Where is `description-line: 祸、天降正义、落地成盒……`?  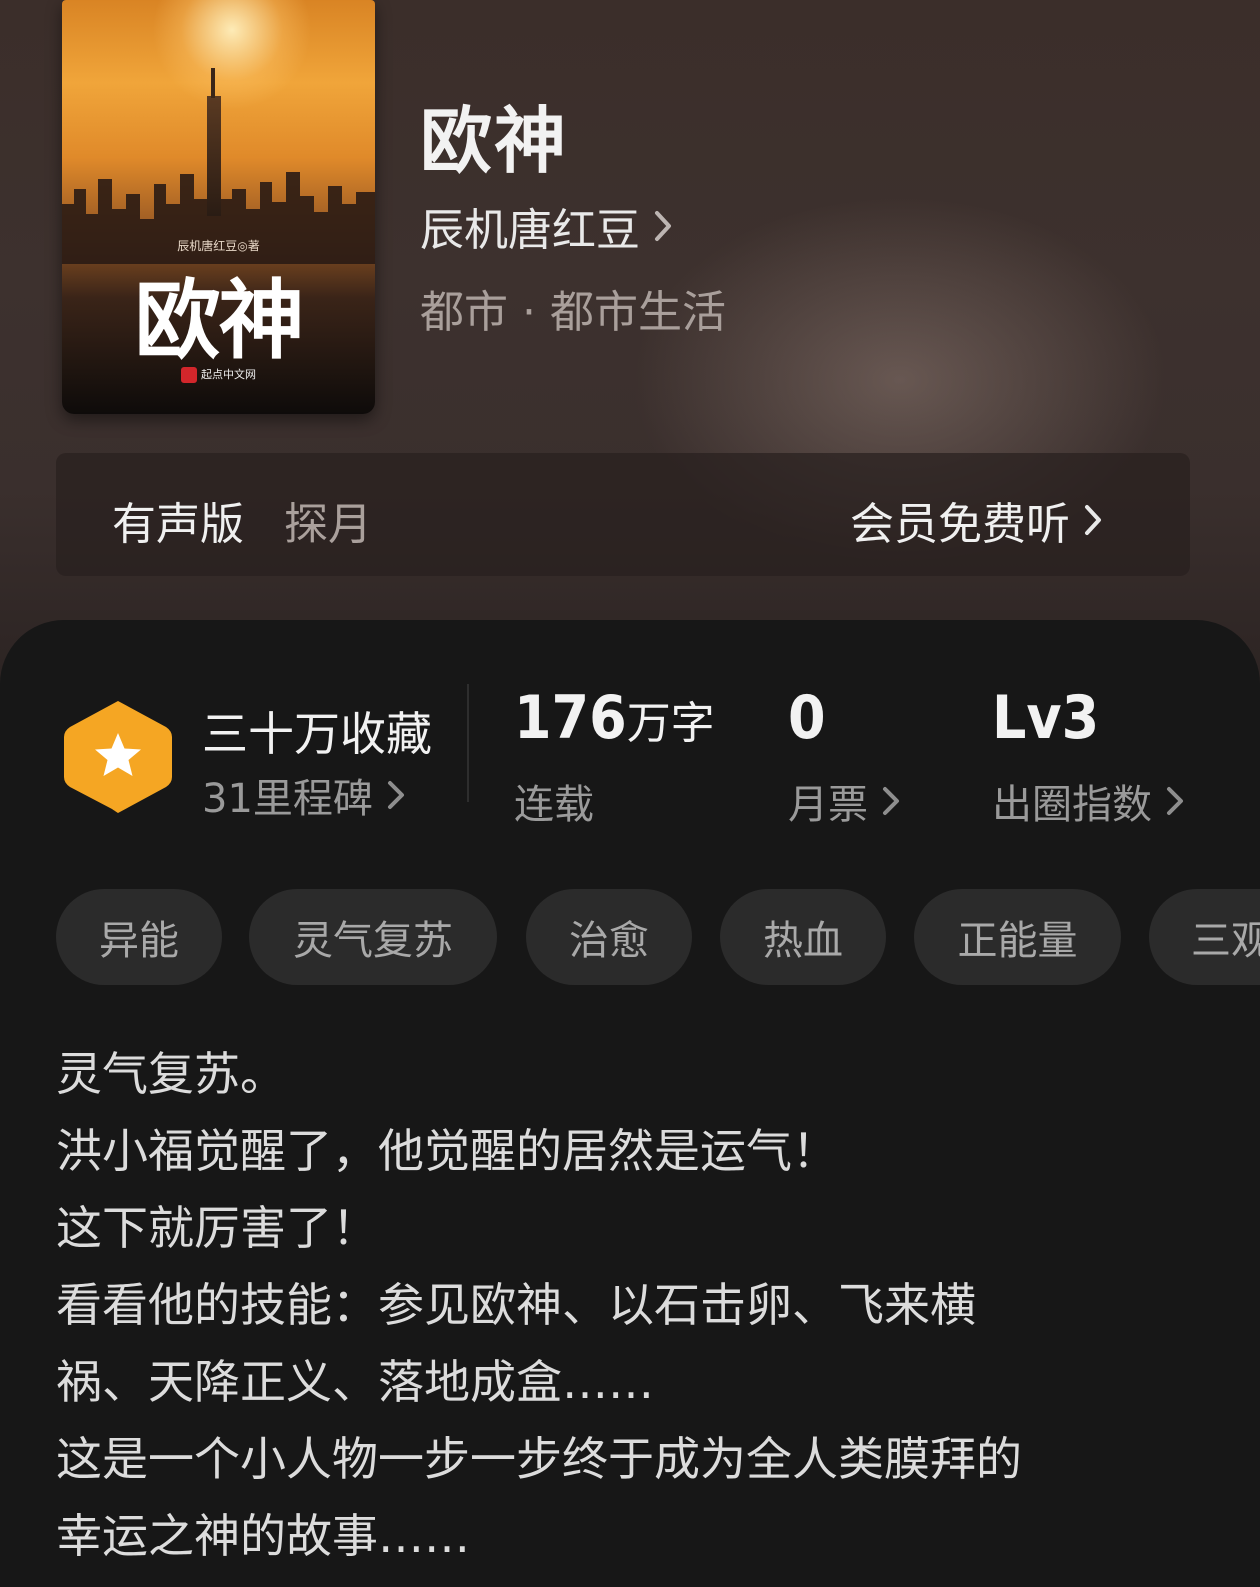 description-line: 祸、天降正义、落地成盒…… is located at coordinates (355, 1382).